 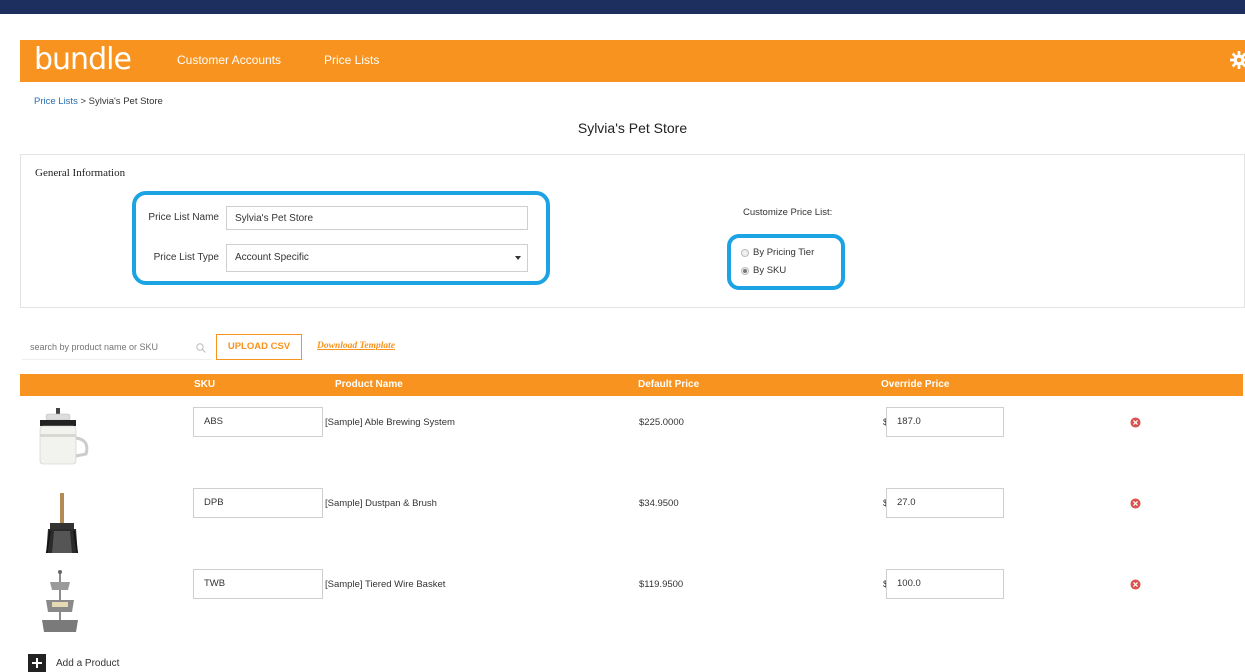 What do you see at coordinates (56, 101) in the screenshot?
I see `breadcrumb-price-lists: Price Lists` at bounding box center [56, 101].